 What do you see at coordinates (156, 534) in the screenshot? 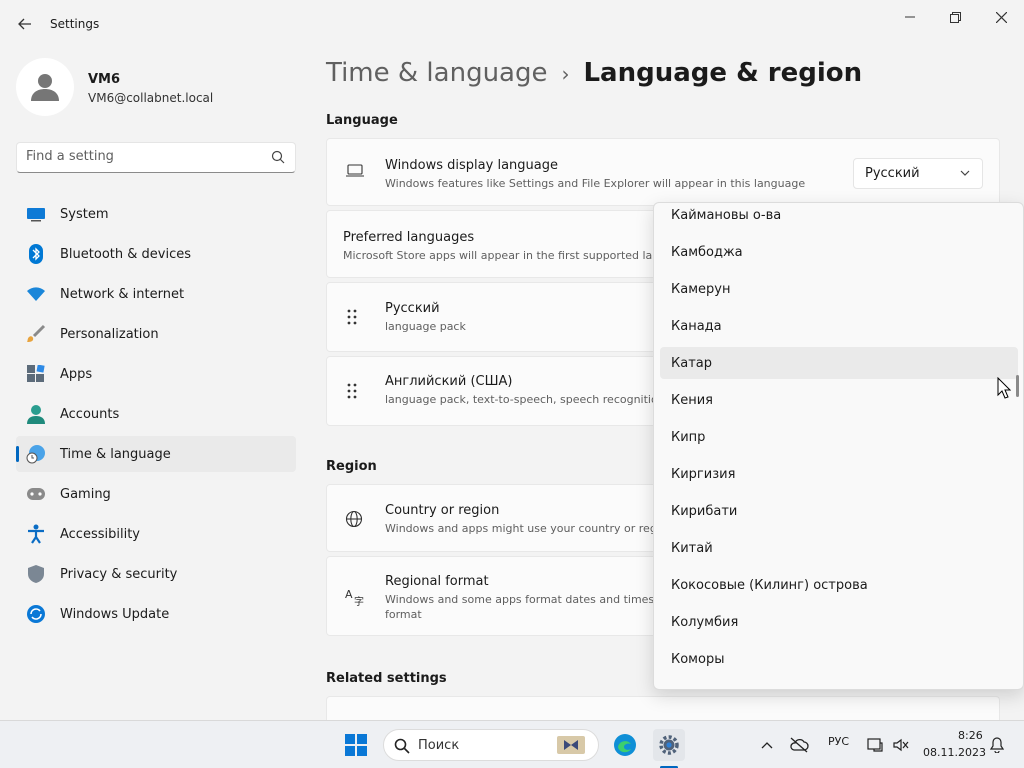
I see `sidebar-item-accessibility: Accessibility` at bounding box center [156, 534].